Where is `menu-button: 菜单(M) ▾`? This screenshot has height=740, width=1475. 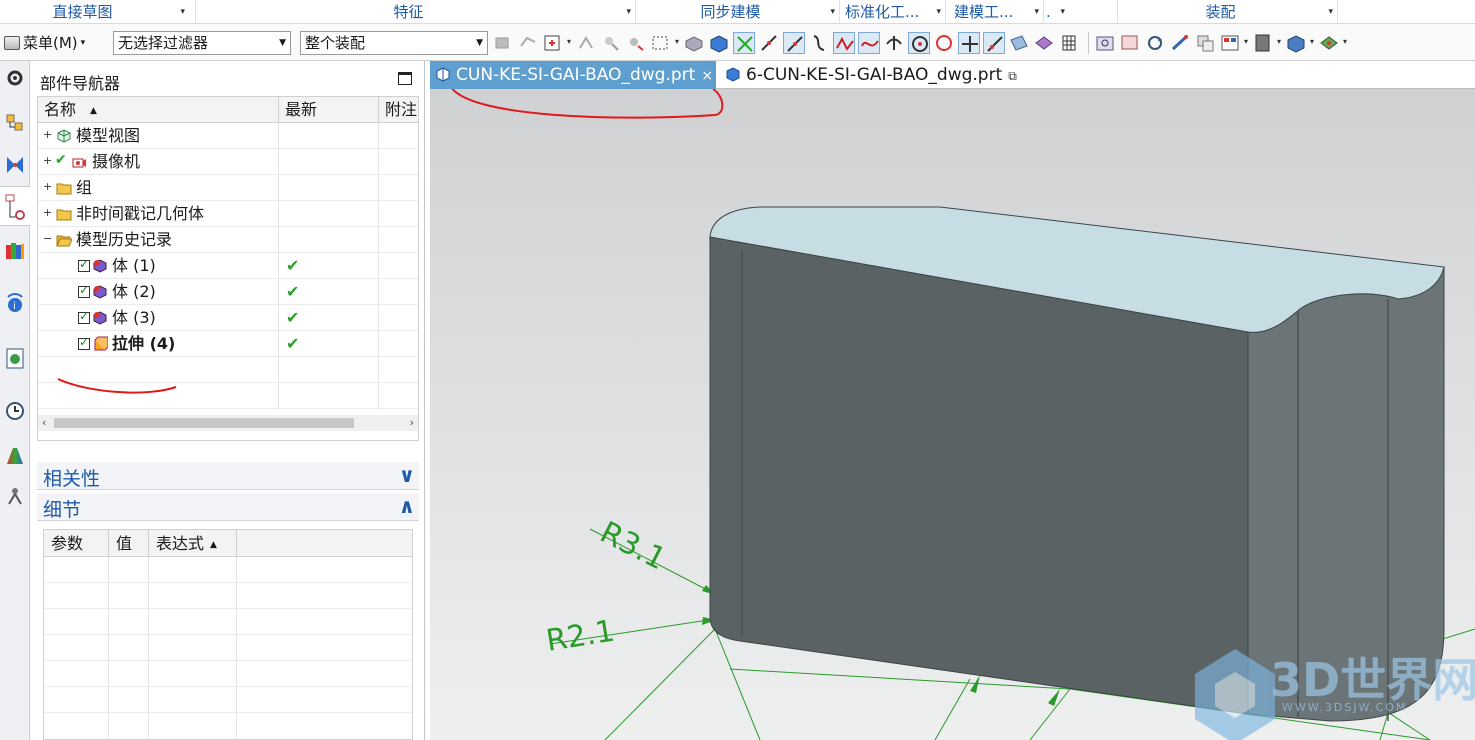
menu-button: 菜单(M) ▾ is located at coordinates (44, 43).